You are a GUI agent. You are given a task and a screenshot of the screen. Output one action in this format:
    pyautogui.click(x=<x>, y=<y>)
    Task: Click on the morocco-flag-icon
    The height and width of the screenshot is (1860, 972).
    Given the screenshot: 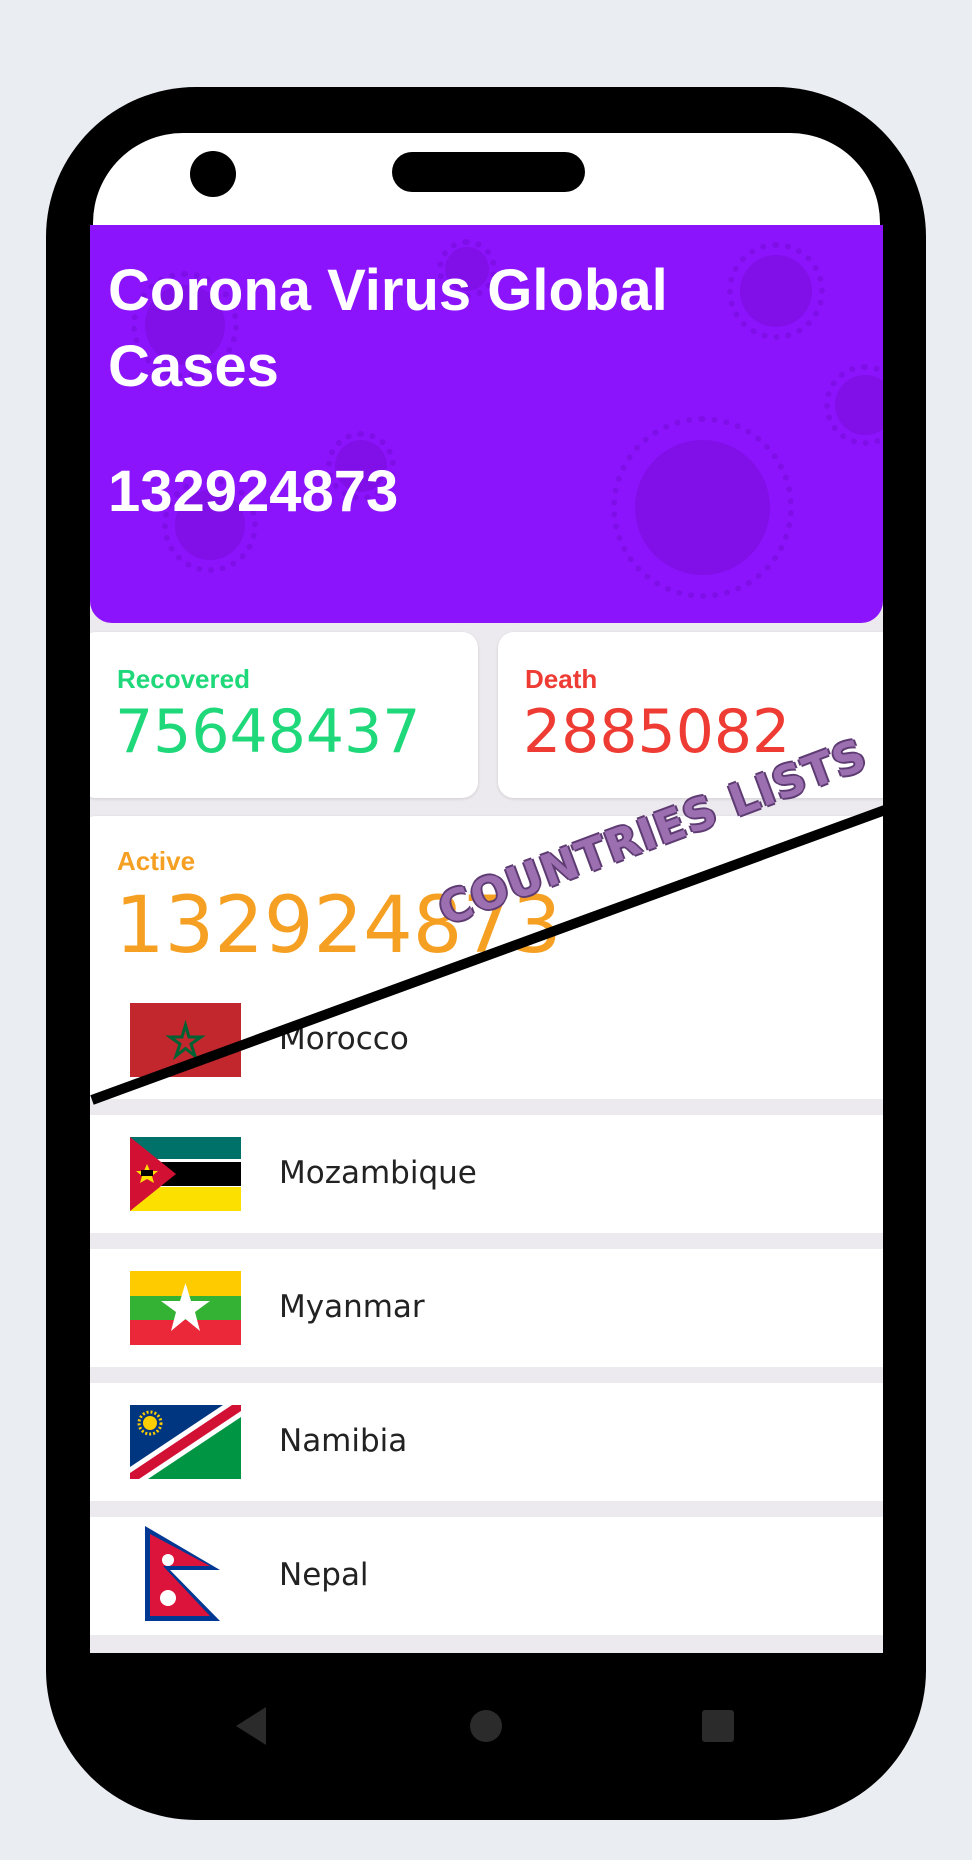 What is the action you would take?
    pyautogui.click(x=185, y=1040)
    